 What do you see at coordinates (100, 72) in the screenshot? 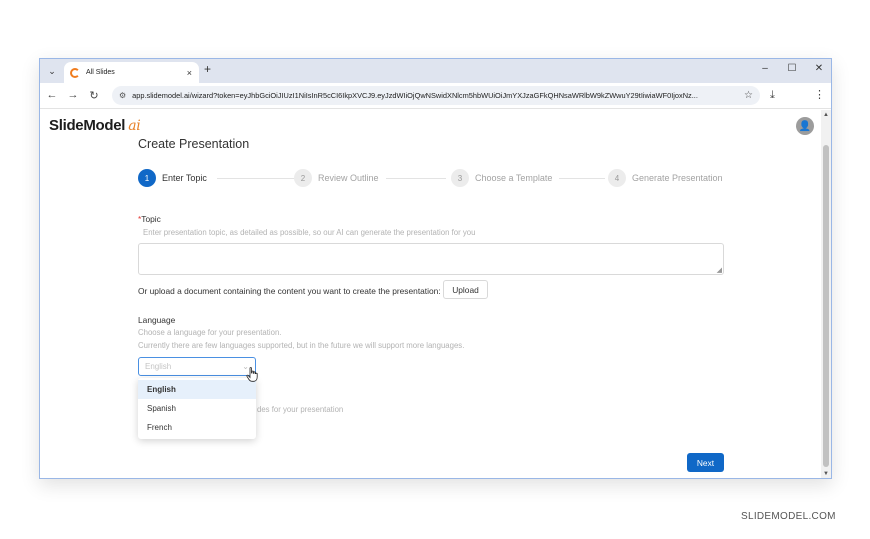
I see `tab-title: All Slides` at bounding box center [100, 72].